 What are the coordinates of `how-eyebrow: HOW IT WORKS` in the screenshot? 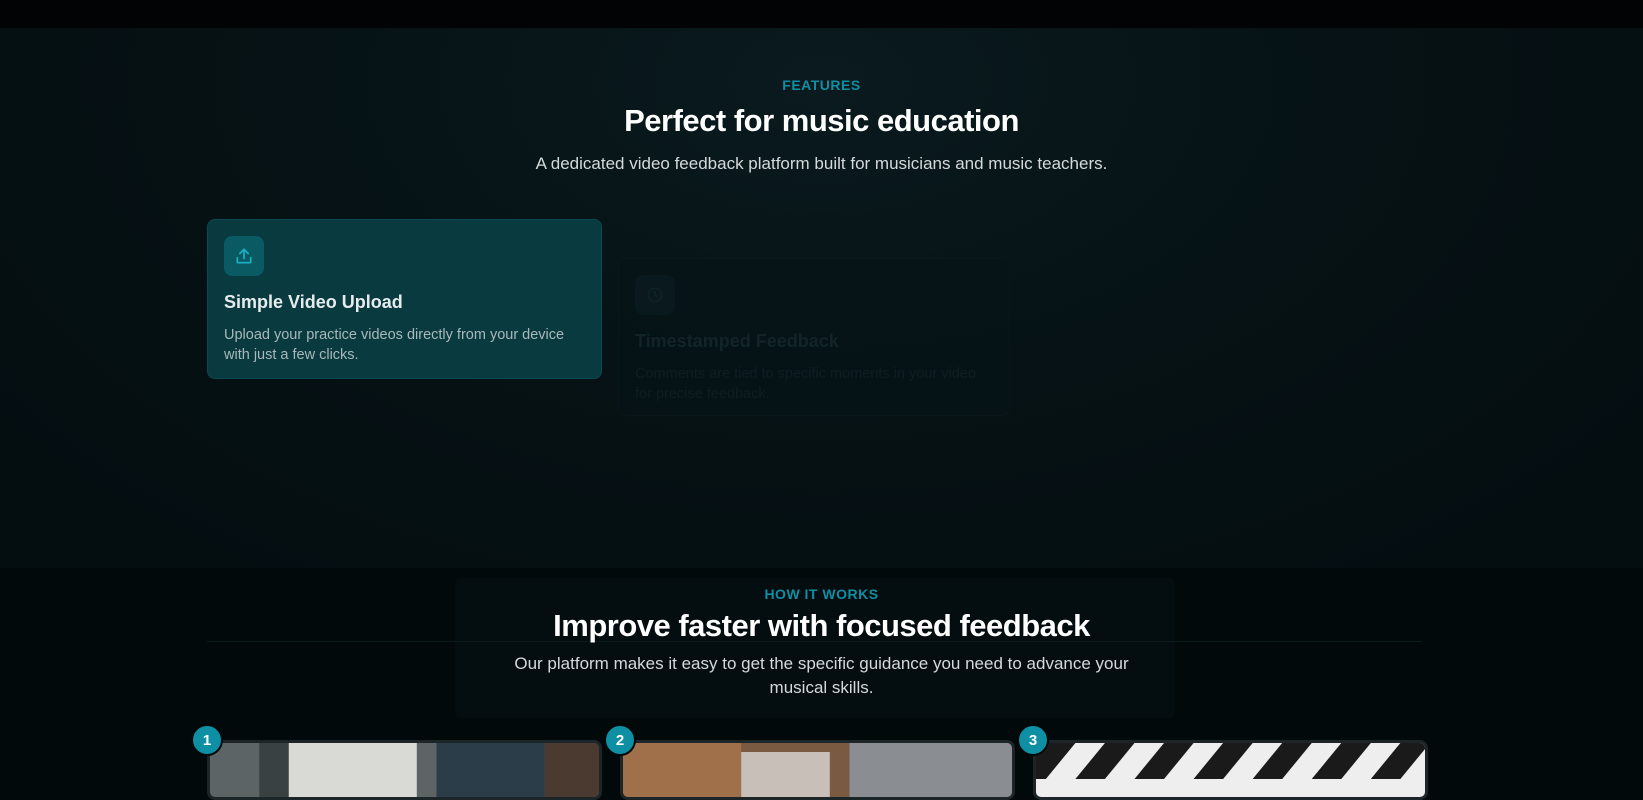 It's located at (821, 594).